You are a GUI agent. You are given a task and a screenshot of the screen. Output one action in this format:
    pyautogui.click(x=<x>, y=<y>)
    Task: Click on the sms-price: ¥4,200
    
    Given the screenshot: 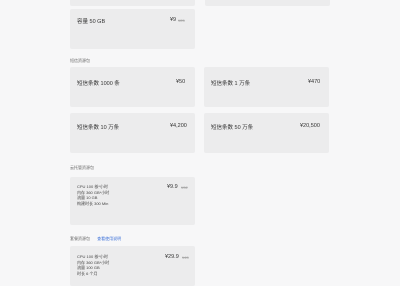 What is the action you would take?
    pyautogui.click(x=178, y=126)
    